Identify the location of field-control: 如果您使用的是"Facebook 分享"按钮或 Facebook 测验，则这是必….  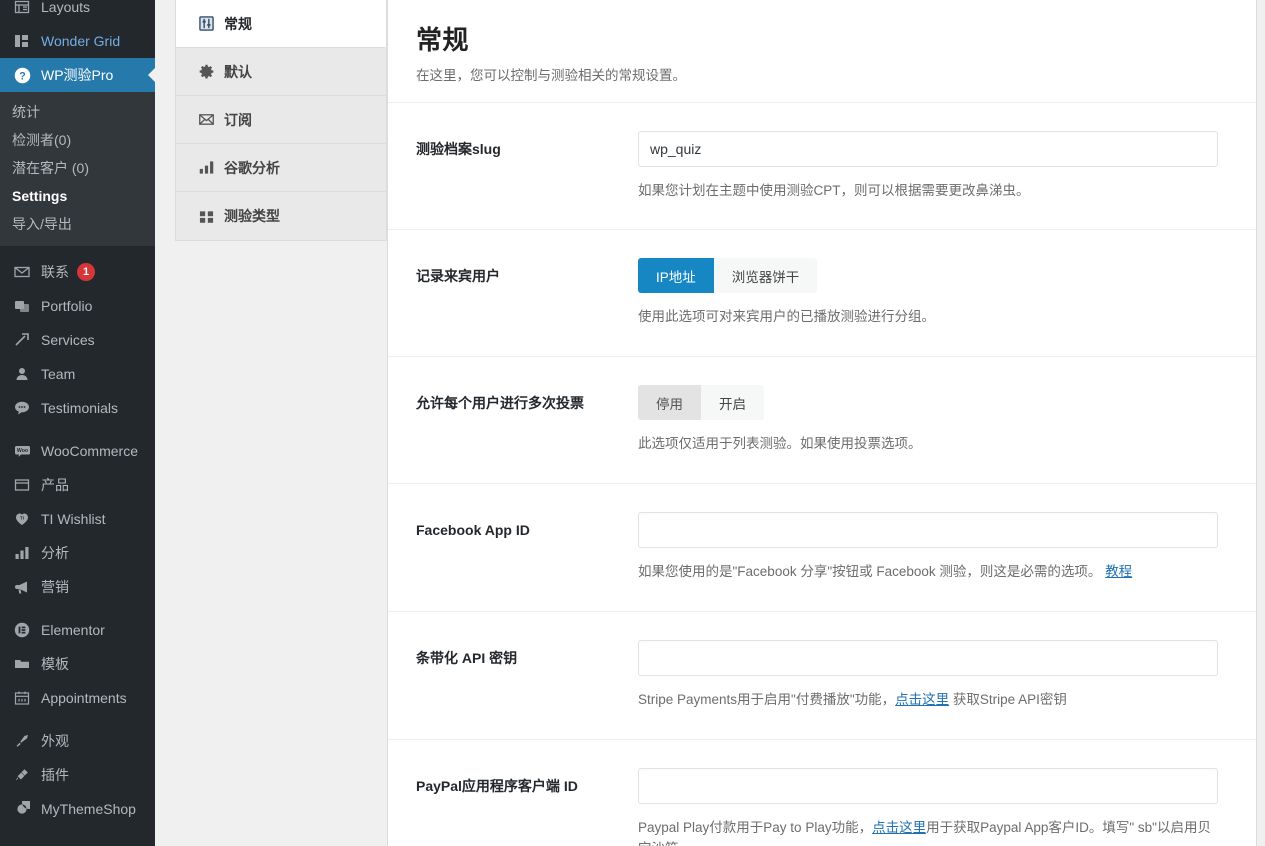
(933, 547).